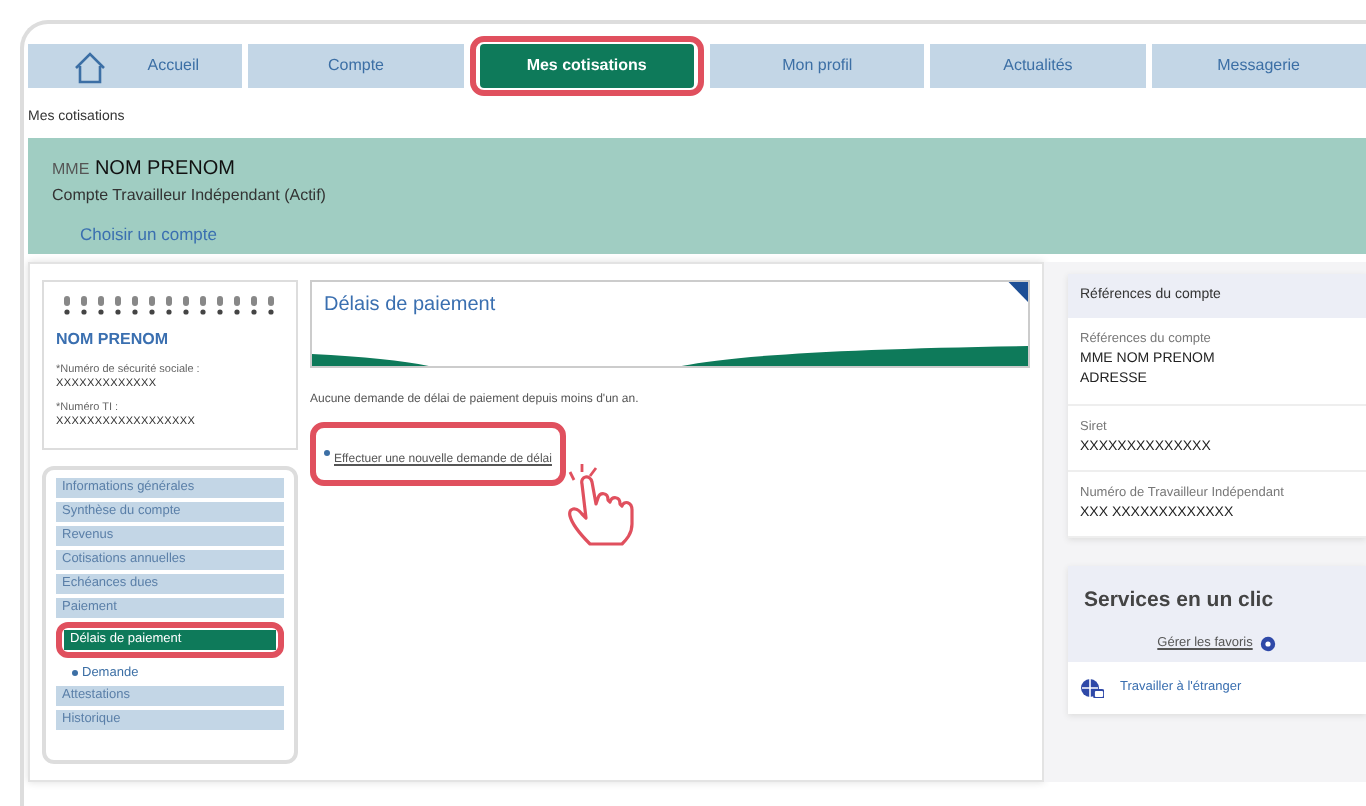 Image resolution: width=1366 pixels, height=806 pixels. Describe the element at coordinates (1038, 66) in the screenshot. I see `nav-tab: Actualités` at that location.